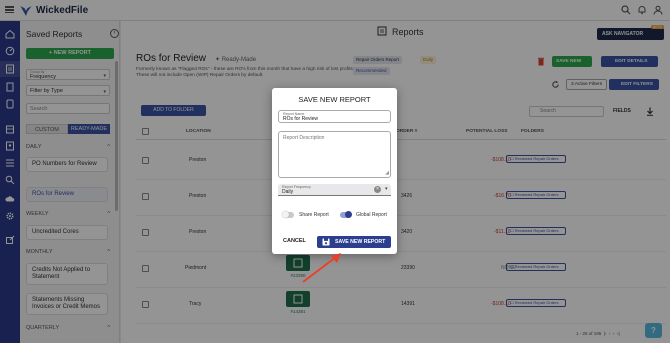 The width and height of the screenshot is (670, 343). Describe the element at coordinates (377, 189) in the screenshot. I see `clear-icon: ×` at that location.